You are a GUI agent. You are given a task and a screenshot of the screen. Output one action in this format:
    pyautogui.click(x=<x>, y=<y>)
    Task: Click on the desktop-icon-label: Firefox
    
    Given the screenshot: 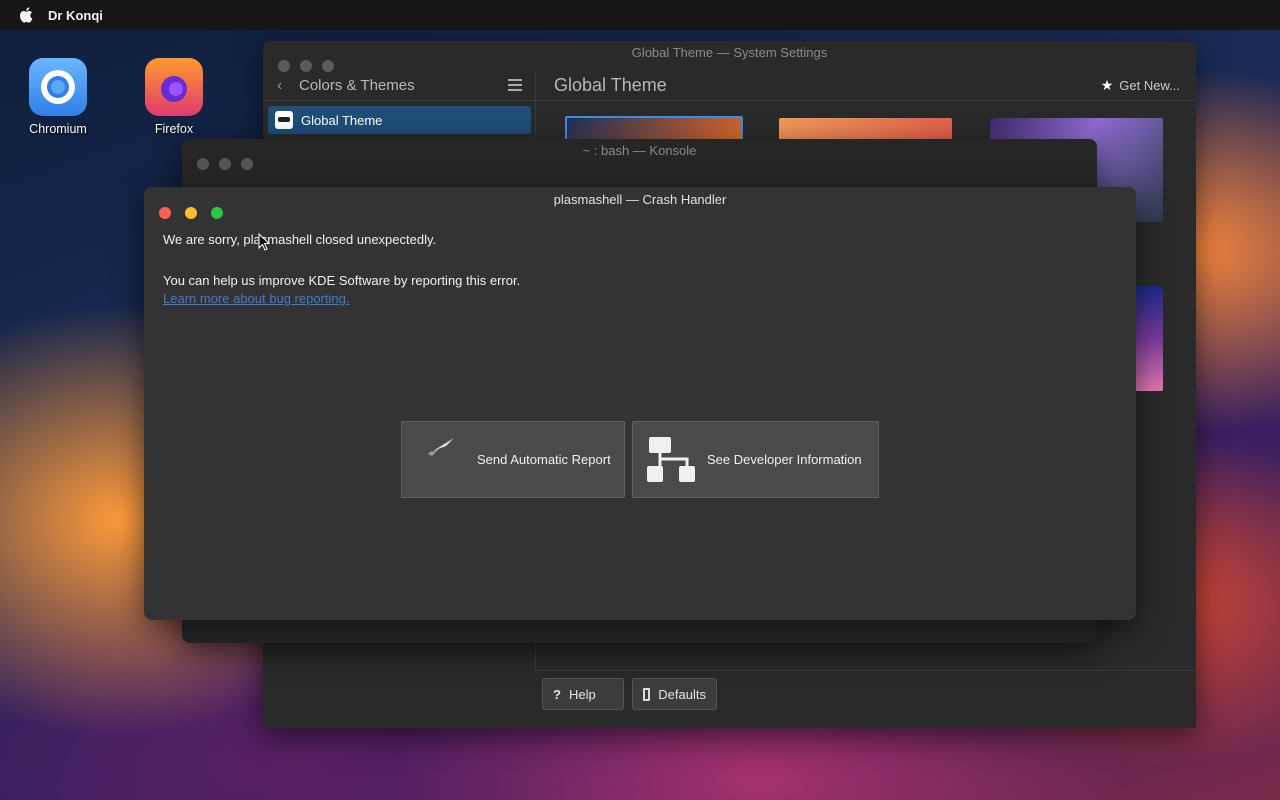 What is the action you would take?
    pyautogui.click(x=174, y=129)
    